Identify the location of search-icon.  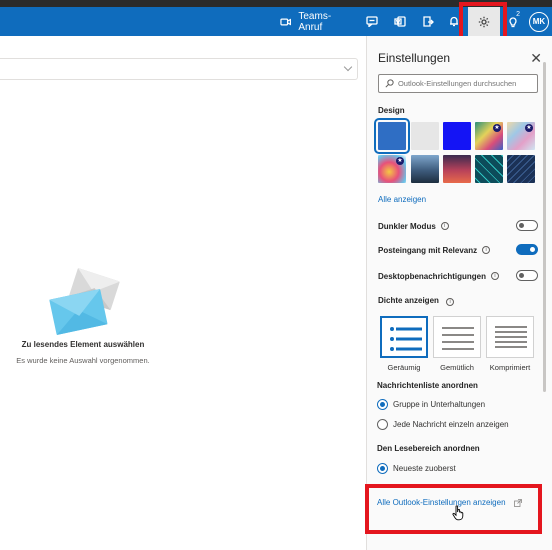
(389, 83).